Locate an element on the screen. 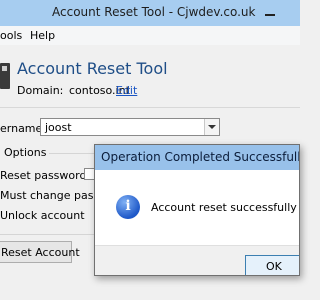  dialog-title: Operation Completed Successfully is located at coordinates (200, 157).